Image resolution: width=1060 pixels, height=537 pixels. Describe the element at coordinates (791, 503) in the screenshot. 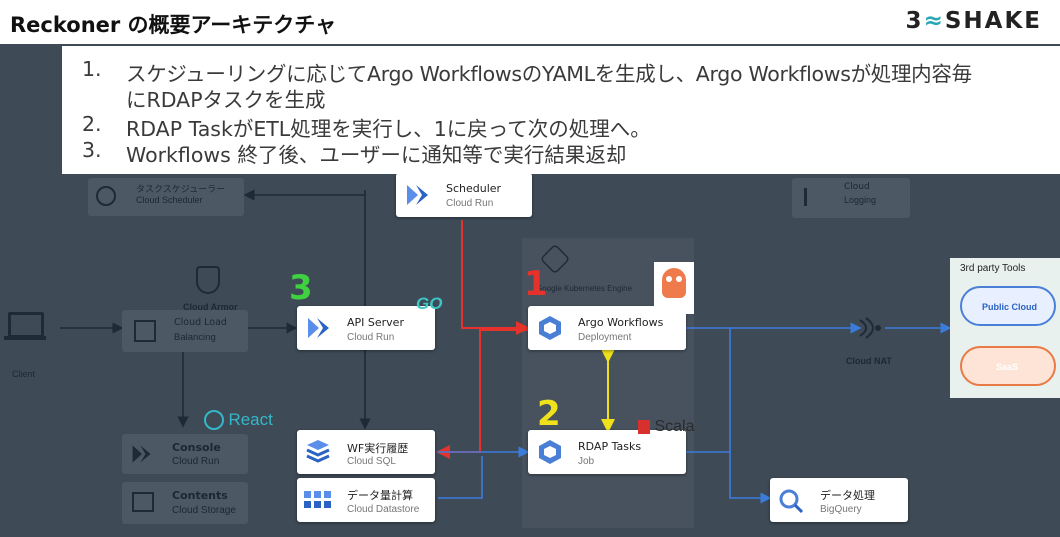

I see `bigquery-icon` at that location.